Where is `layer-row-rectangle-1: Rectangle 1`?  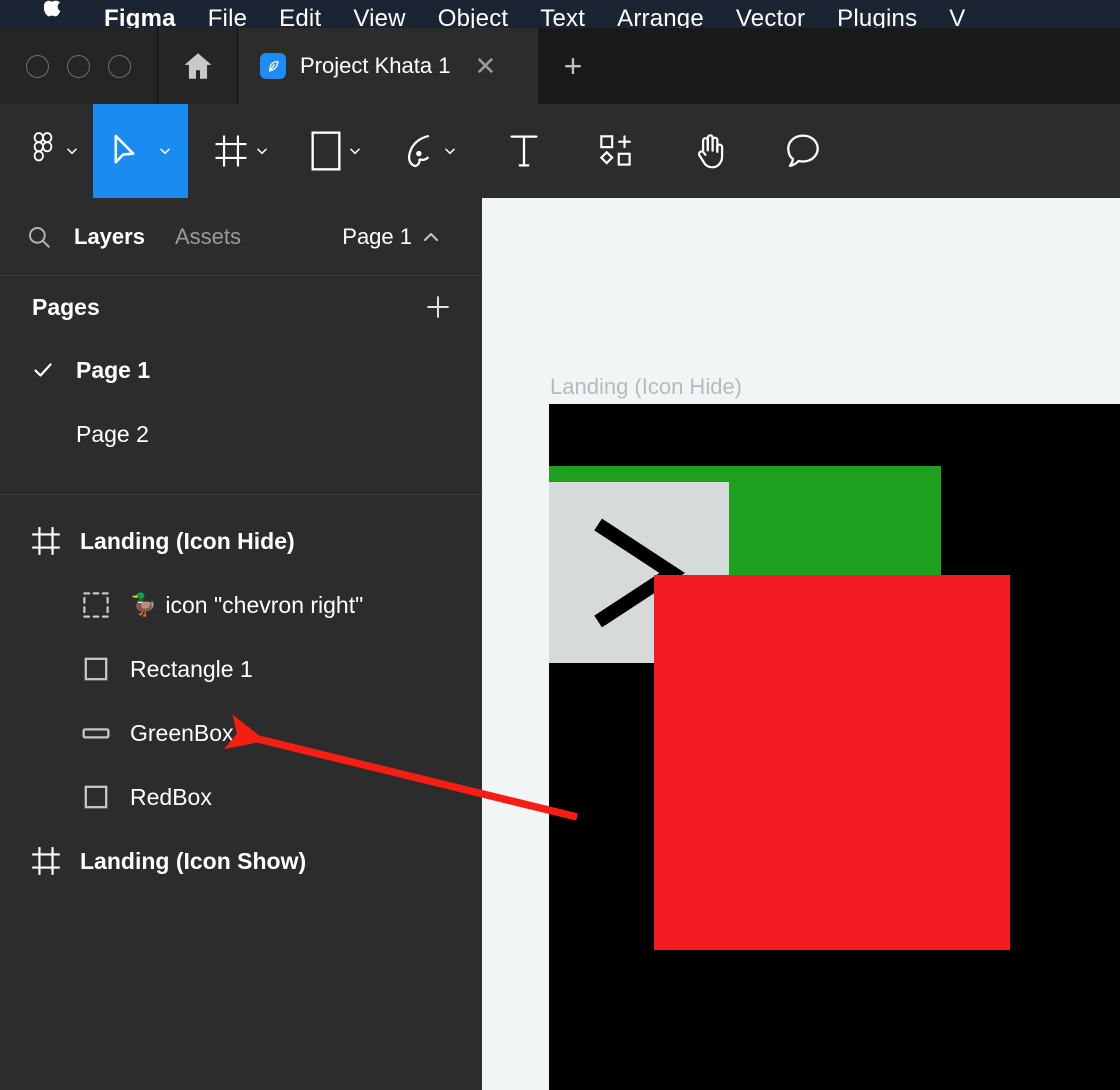 layer-row-rectangle-1: Rectangle 1 is located at coordinates (241, 669).